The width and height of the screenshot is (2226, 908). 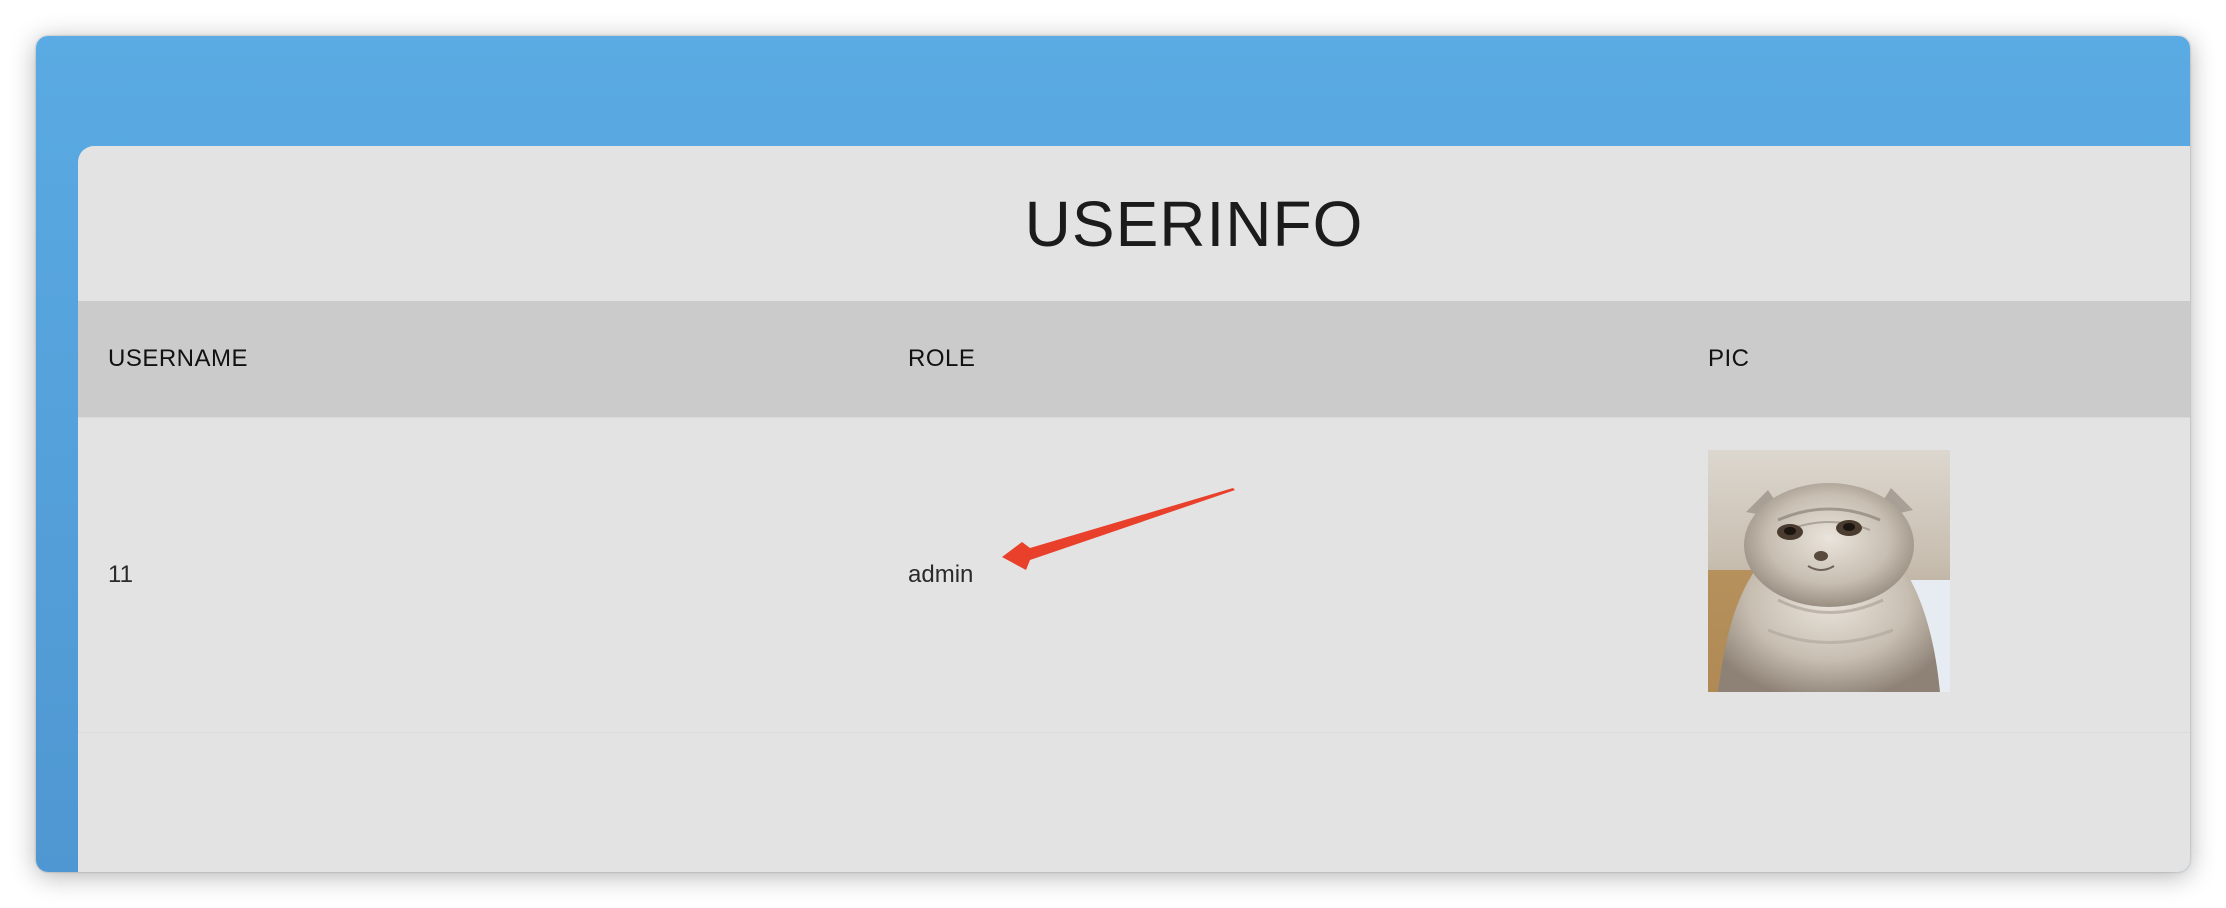 What do you see at coordinates (1134, 359) in the screenshot?
I see `table-header: USERNAME ROLE PIC` at bounding box center [1134, 359].